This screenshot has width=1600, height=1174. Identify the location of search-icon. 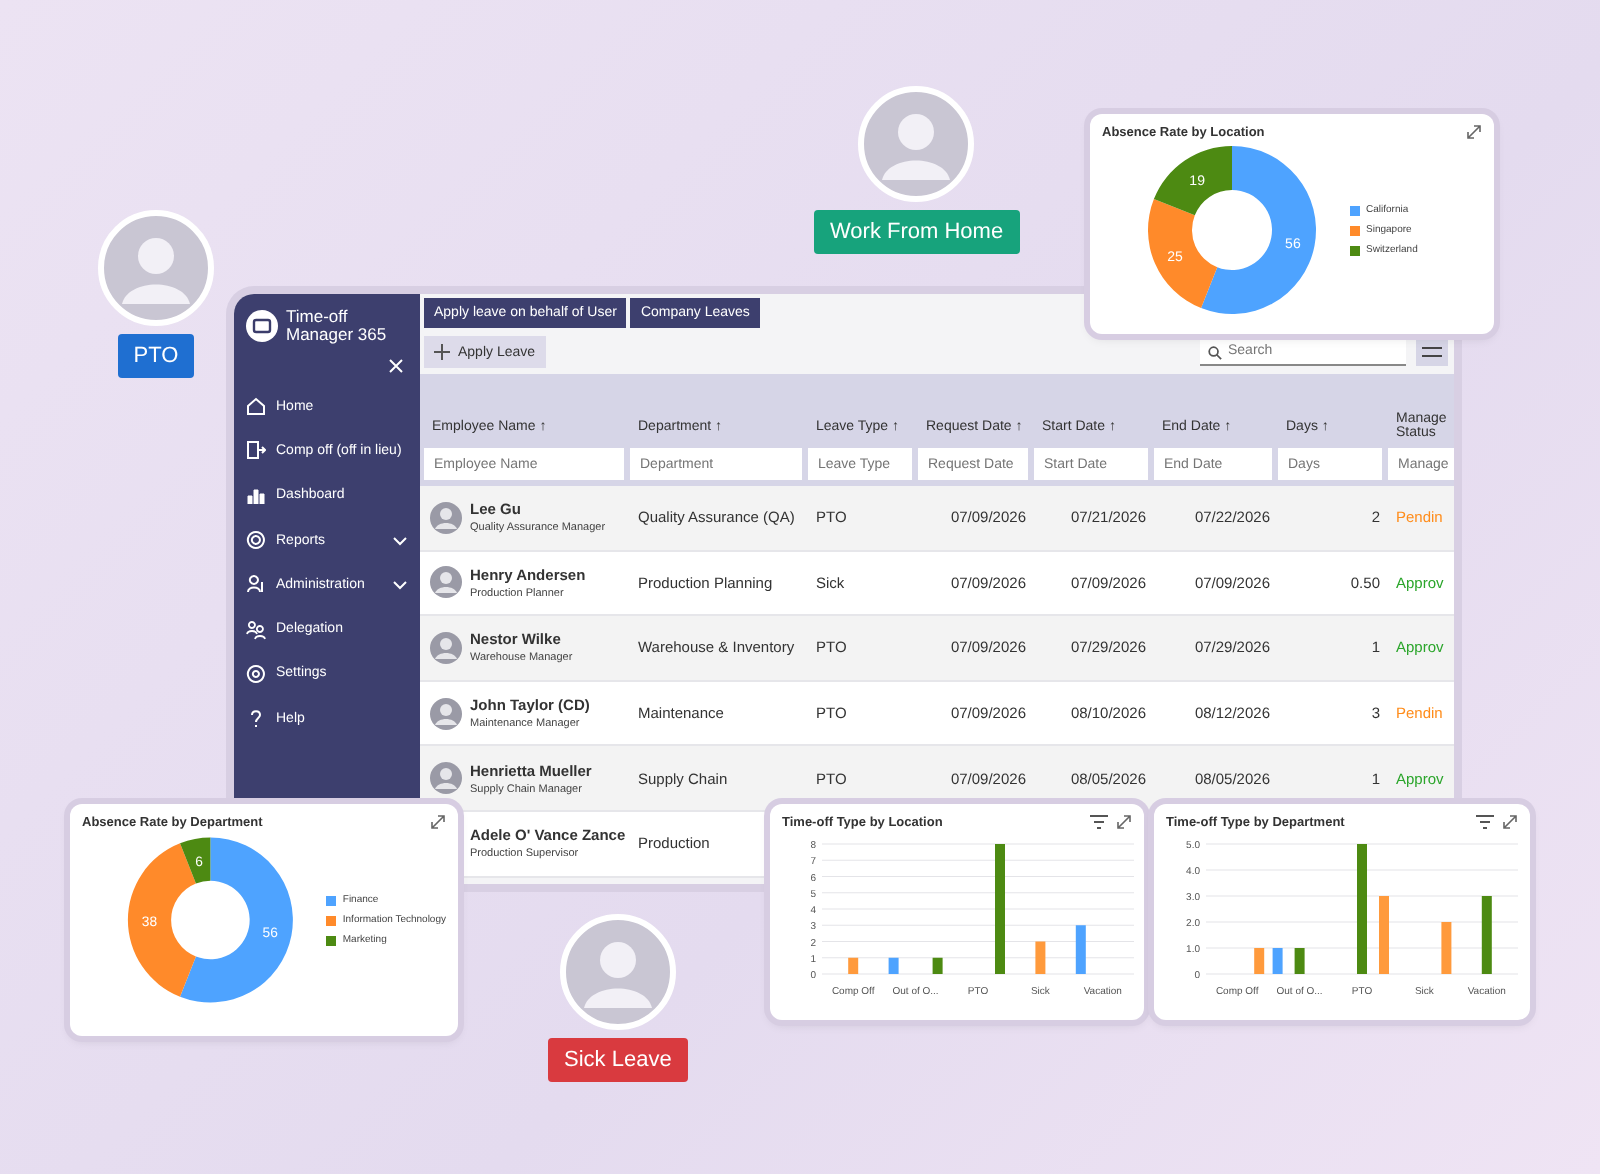
(1215, 352).